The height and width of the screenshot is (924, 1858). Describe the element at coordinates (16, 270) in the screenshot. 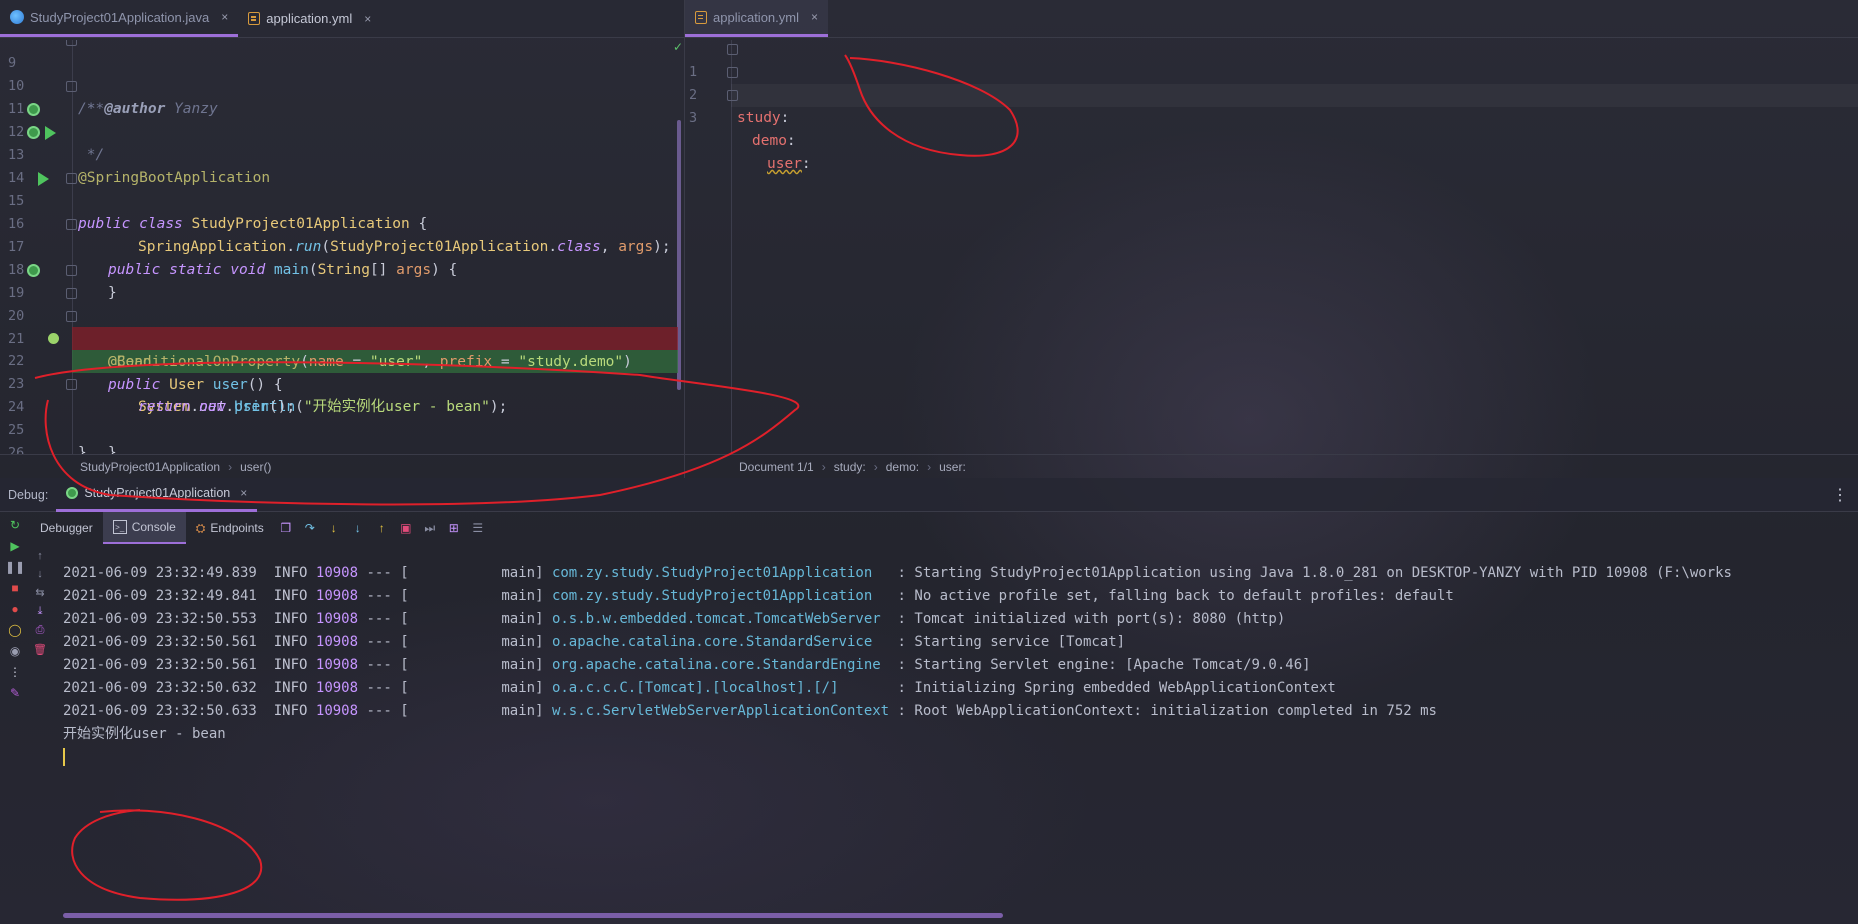

I see `code-line-18: 18` at that location.